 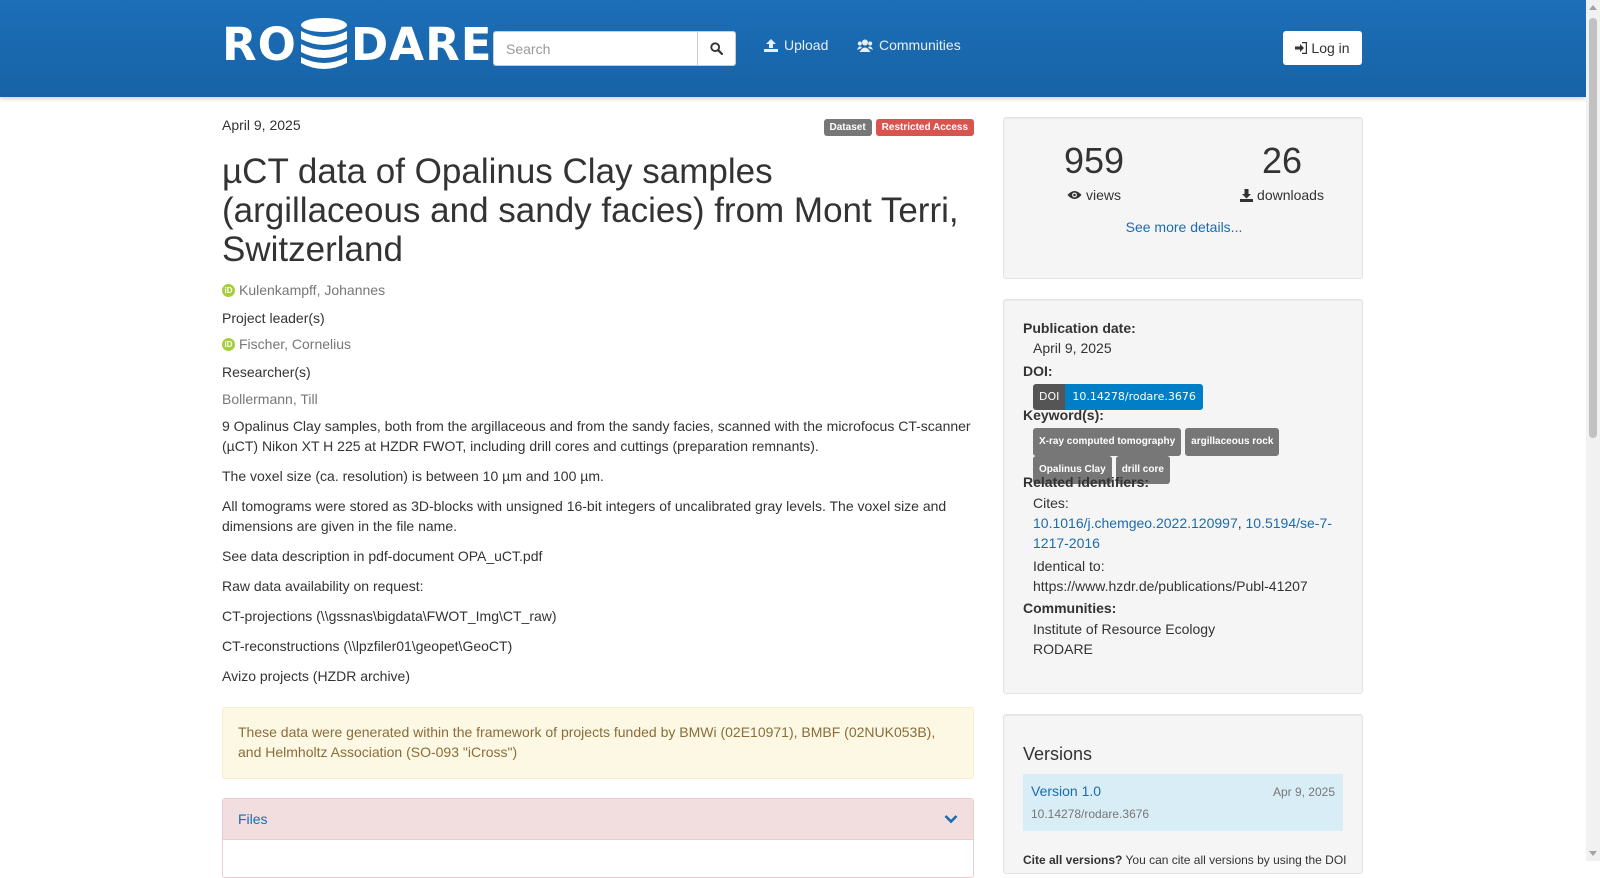 I want to click on downloads-count: 26, so click(x=1282, y=160).